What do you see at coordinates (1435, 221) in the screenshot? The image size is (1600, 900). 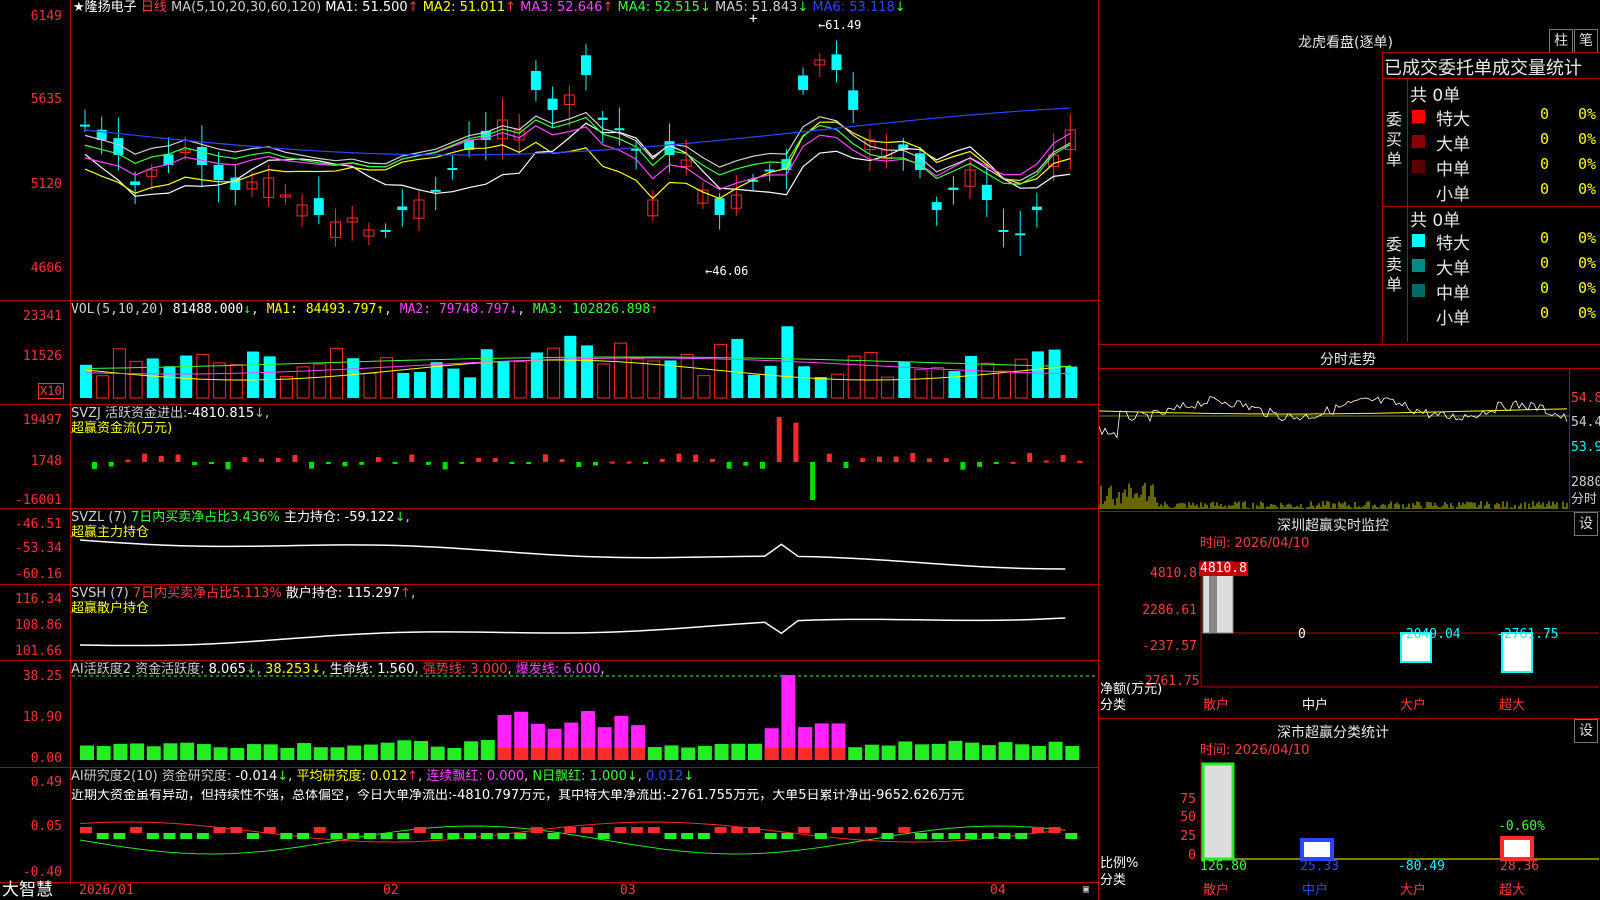 I see `sell-total: 共 0单` at bounding box center [1435, 221].